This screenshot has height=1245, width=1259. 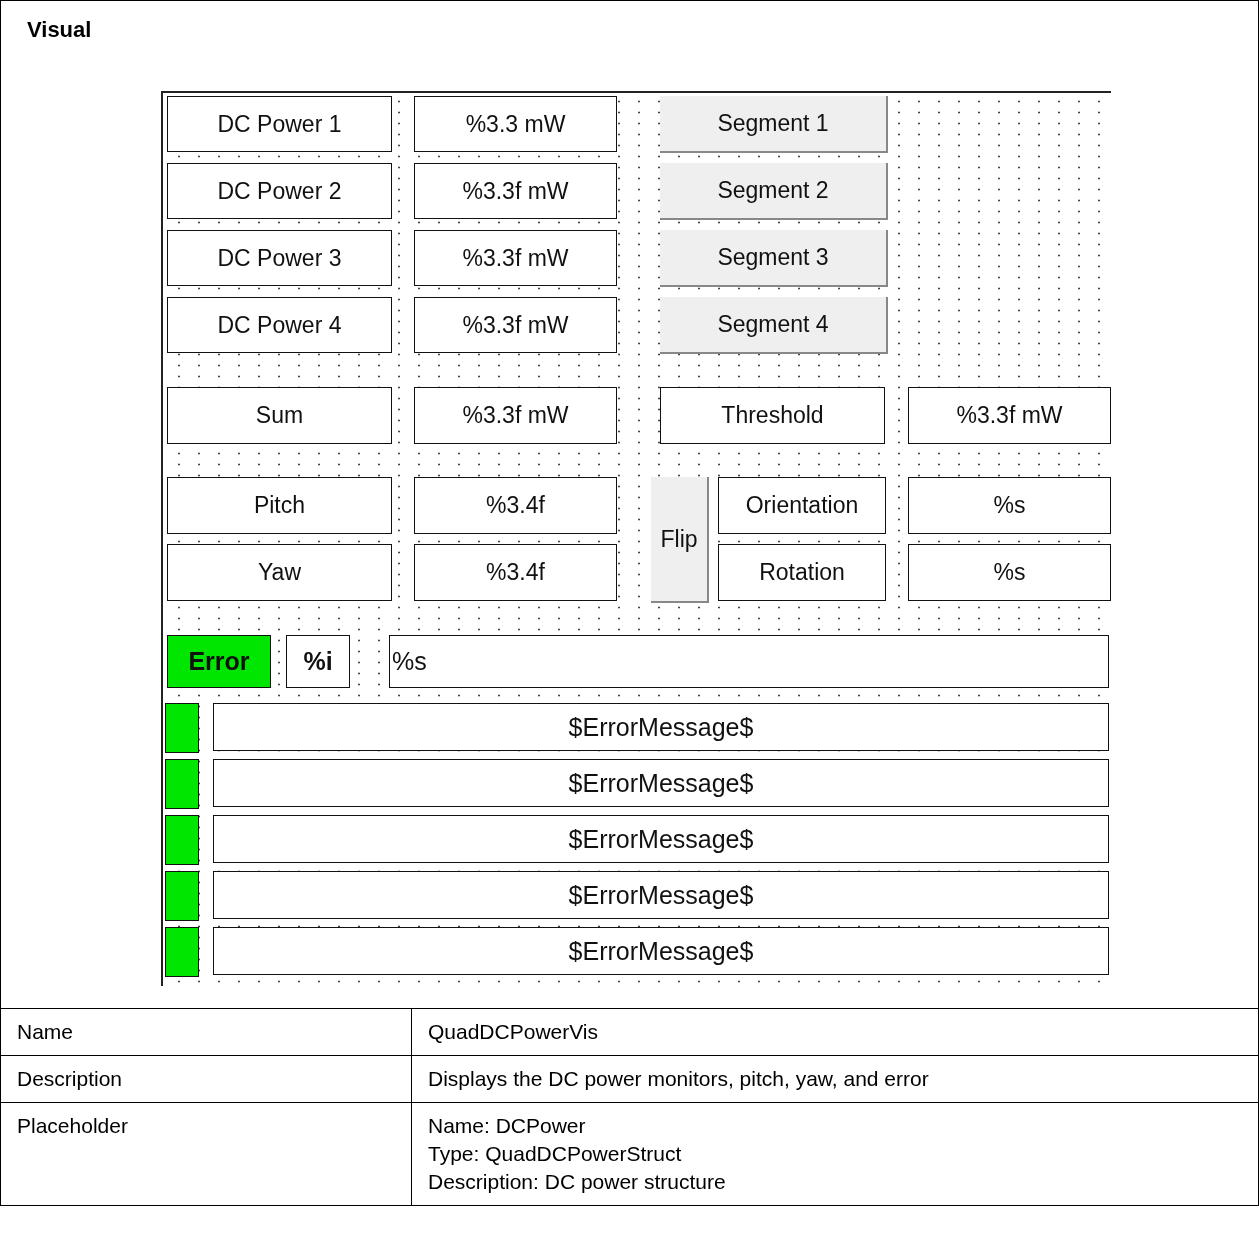 What do you see at coordinates (774, 325) in the screenshot?
I see `segment-button: Segment 4` at bounding box center [774, 325].